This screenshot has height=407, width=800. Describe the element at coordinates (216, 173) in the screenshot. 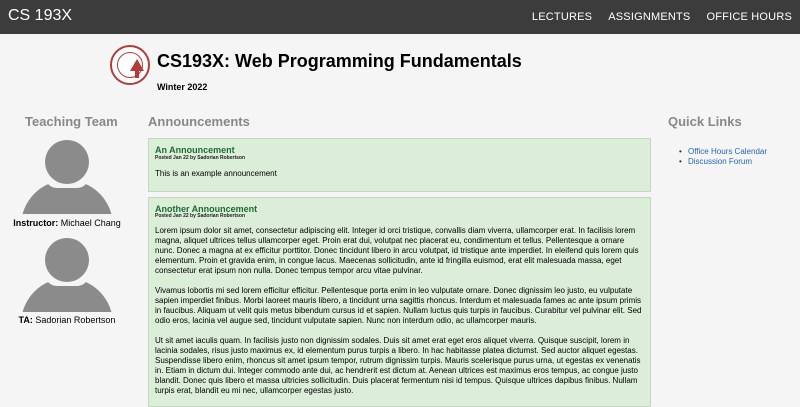

I see `announcement-body: This is an example announcement` at that location.